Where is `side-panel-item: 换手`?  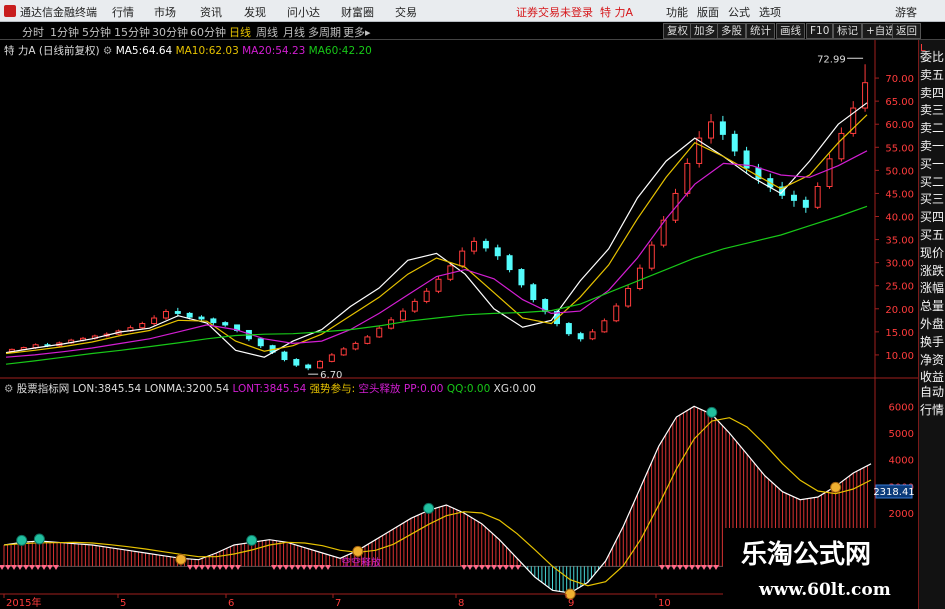 side-panel-item: 换手 is located at coordinates (932, 342).